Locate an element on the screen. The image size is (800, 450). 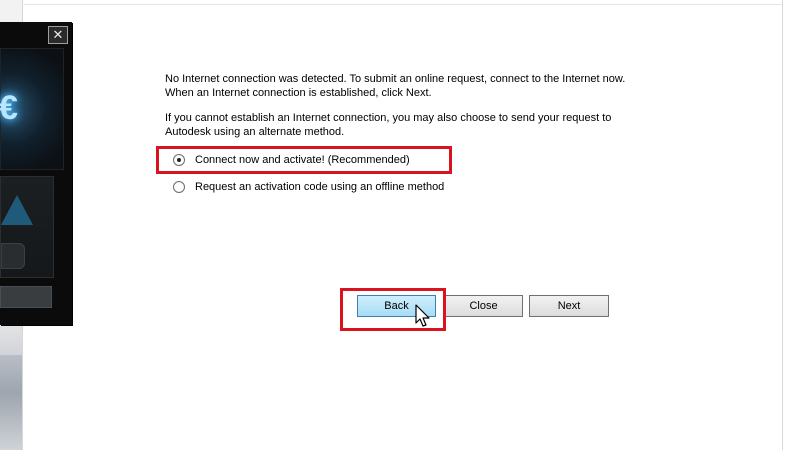
splash-product-panel is located at coordinates (27, 227).